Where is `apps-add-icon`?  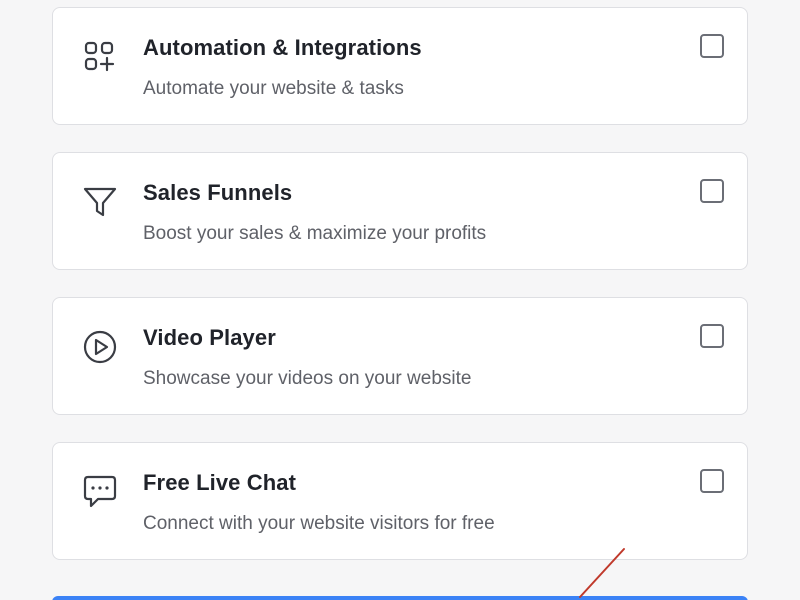
apps-add-icon is located at coordinates (100, 57).